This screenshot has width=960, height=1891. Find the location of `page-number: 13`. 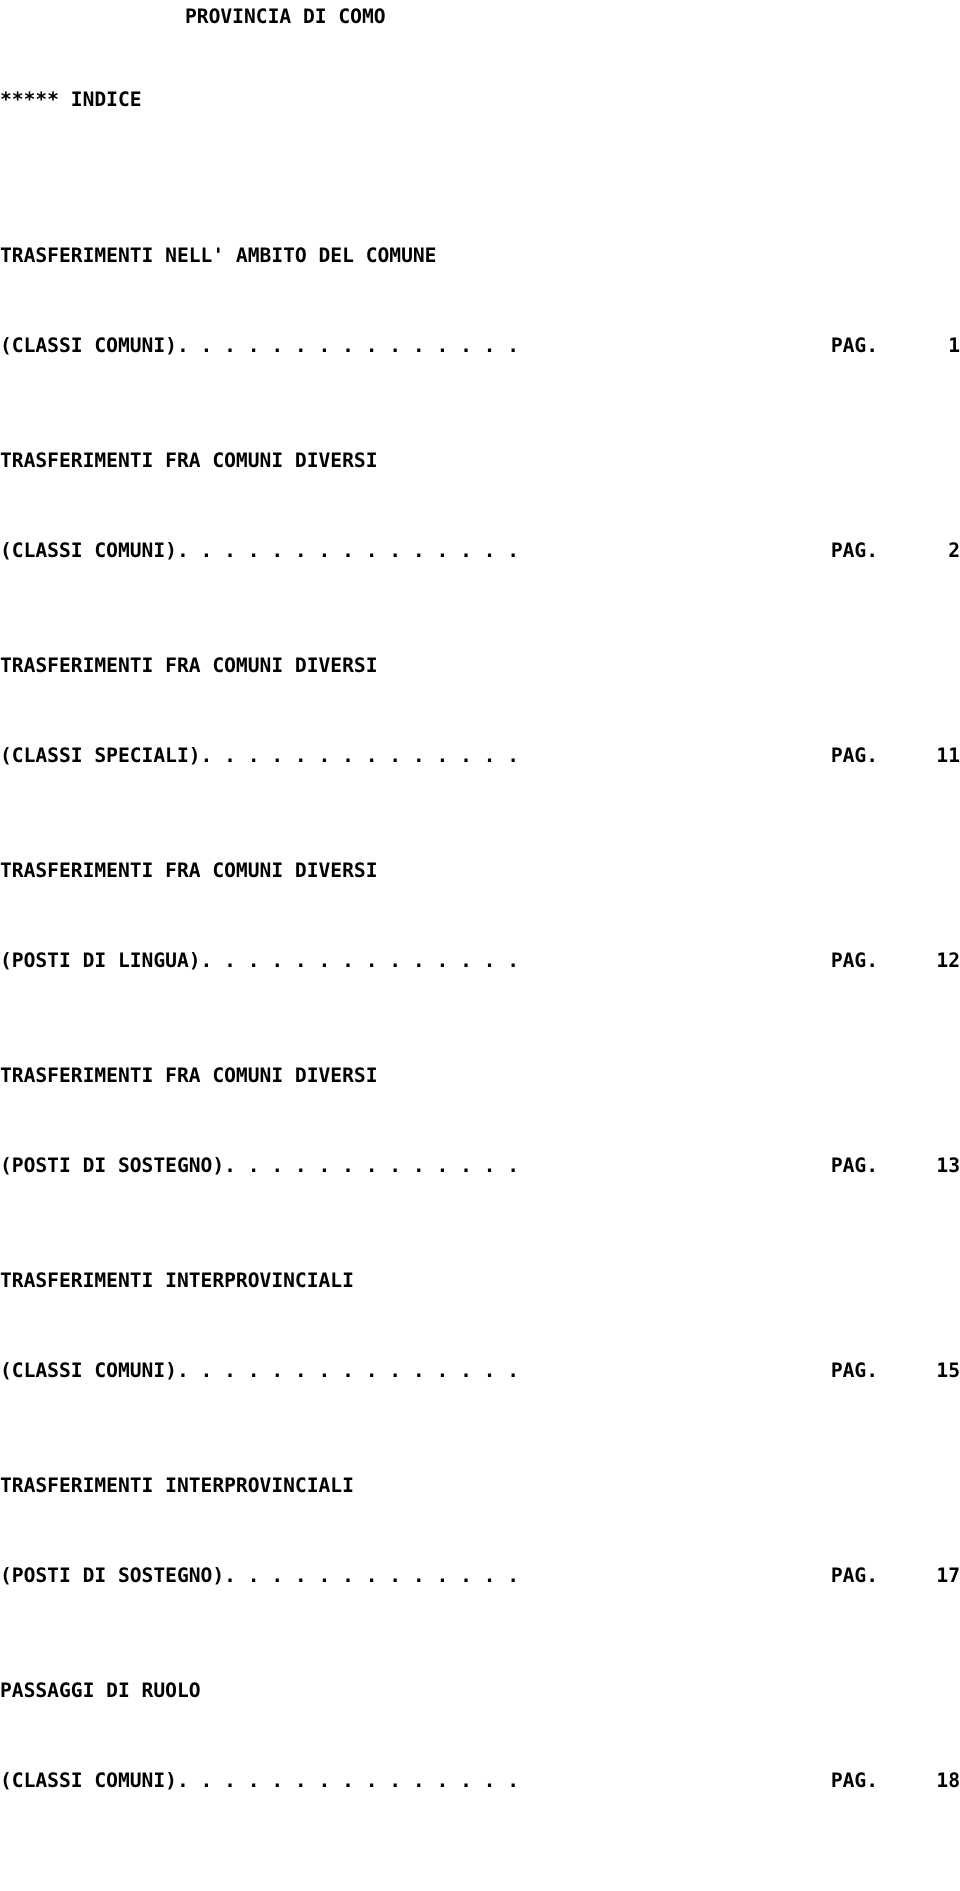

page-number: 13 is located at coordinates (948, 1165).